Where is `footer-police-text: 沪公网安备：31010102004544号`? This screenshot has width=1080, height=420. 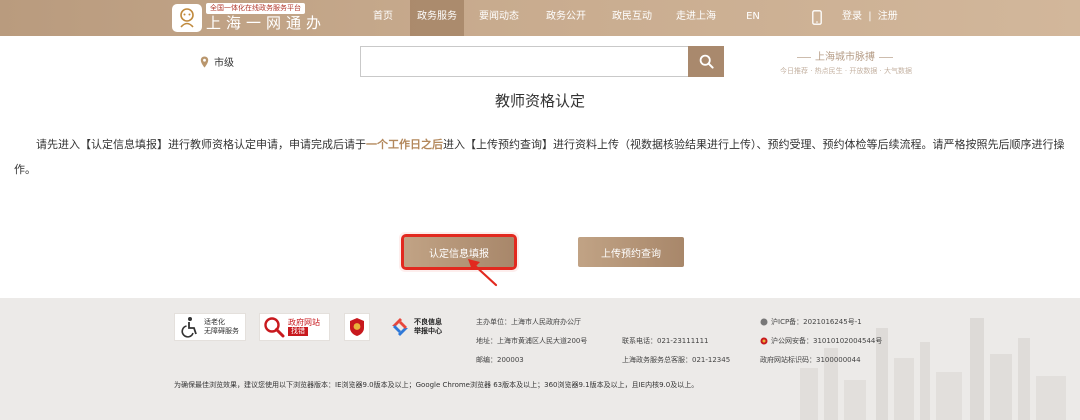
footer-police-text: 沪公网安备：31010102004544号 is located at coordinates (827, 341).